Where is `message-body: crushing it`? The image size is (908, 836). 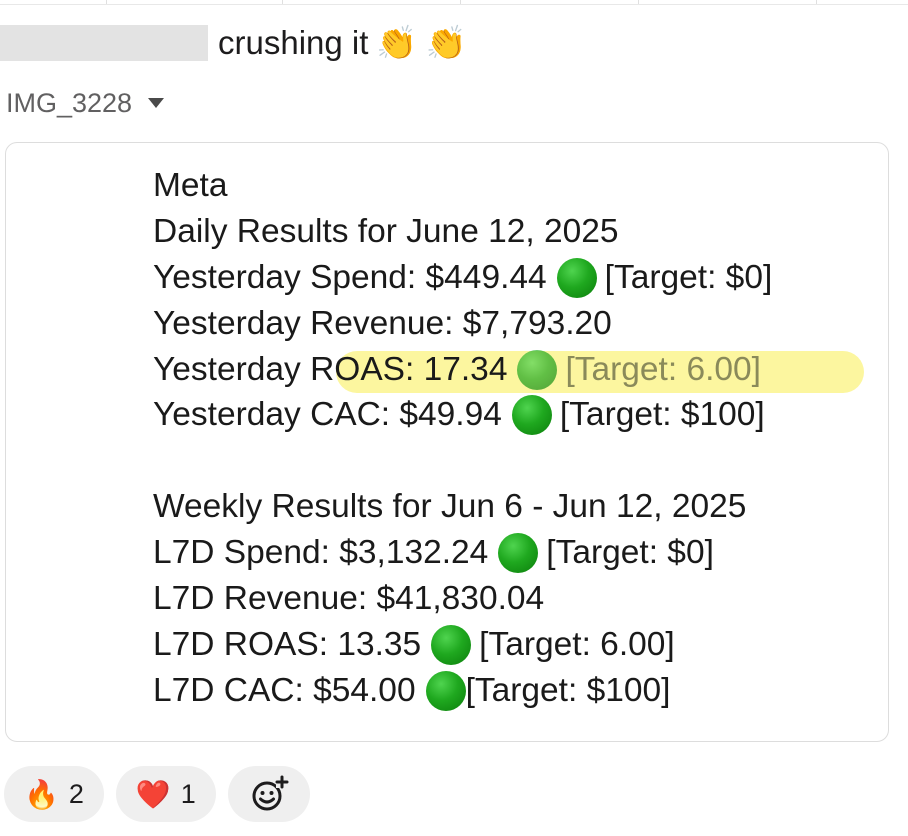
message-body: crushing it is located at coordinates (293, 42).